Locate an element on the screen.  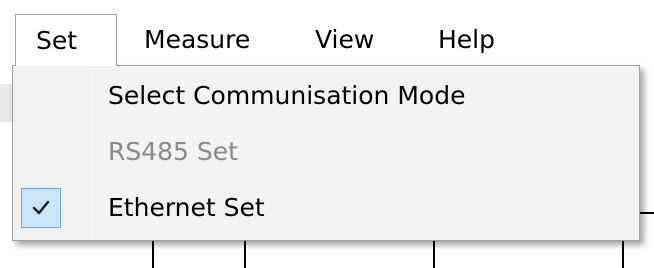
menu-item-label: Select Communisation Mode is located at coordinates (287, 95).